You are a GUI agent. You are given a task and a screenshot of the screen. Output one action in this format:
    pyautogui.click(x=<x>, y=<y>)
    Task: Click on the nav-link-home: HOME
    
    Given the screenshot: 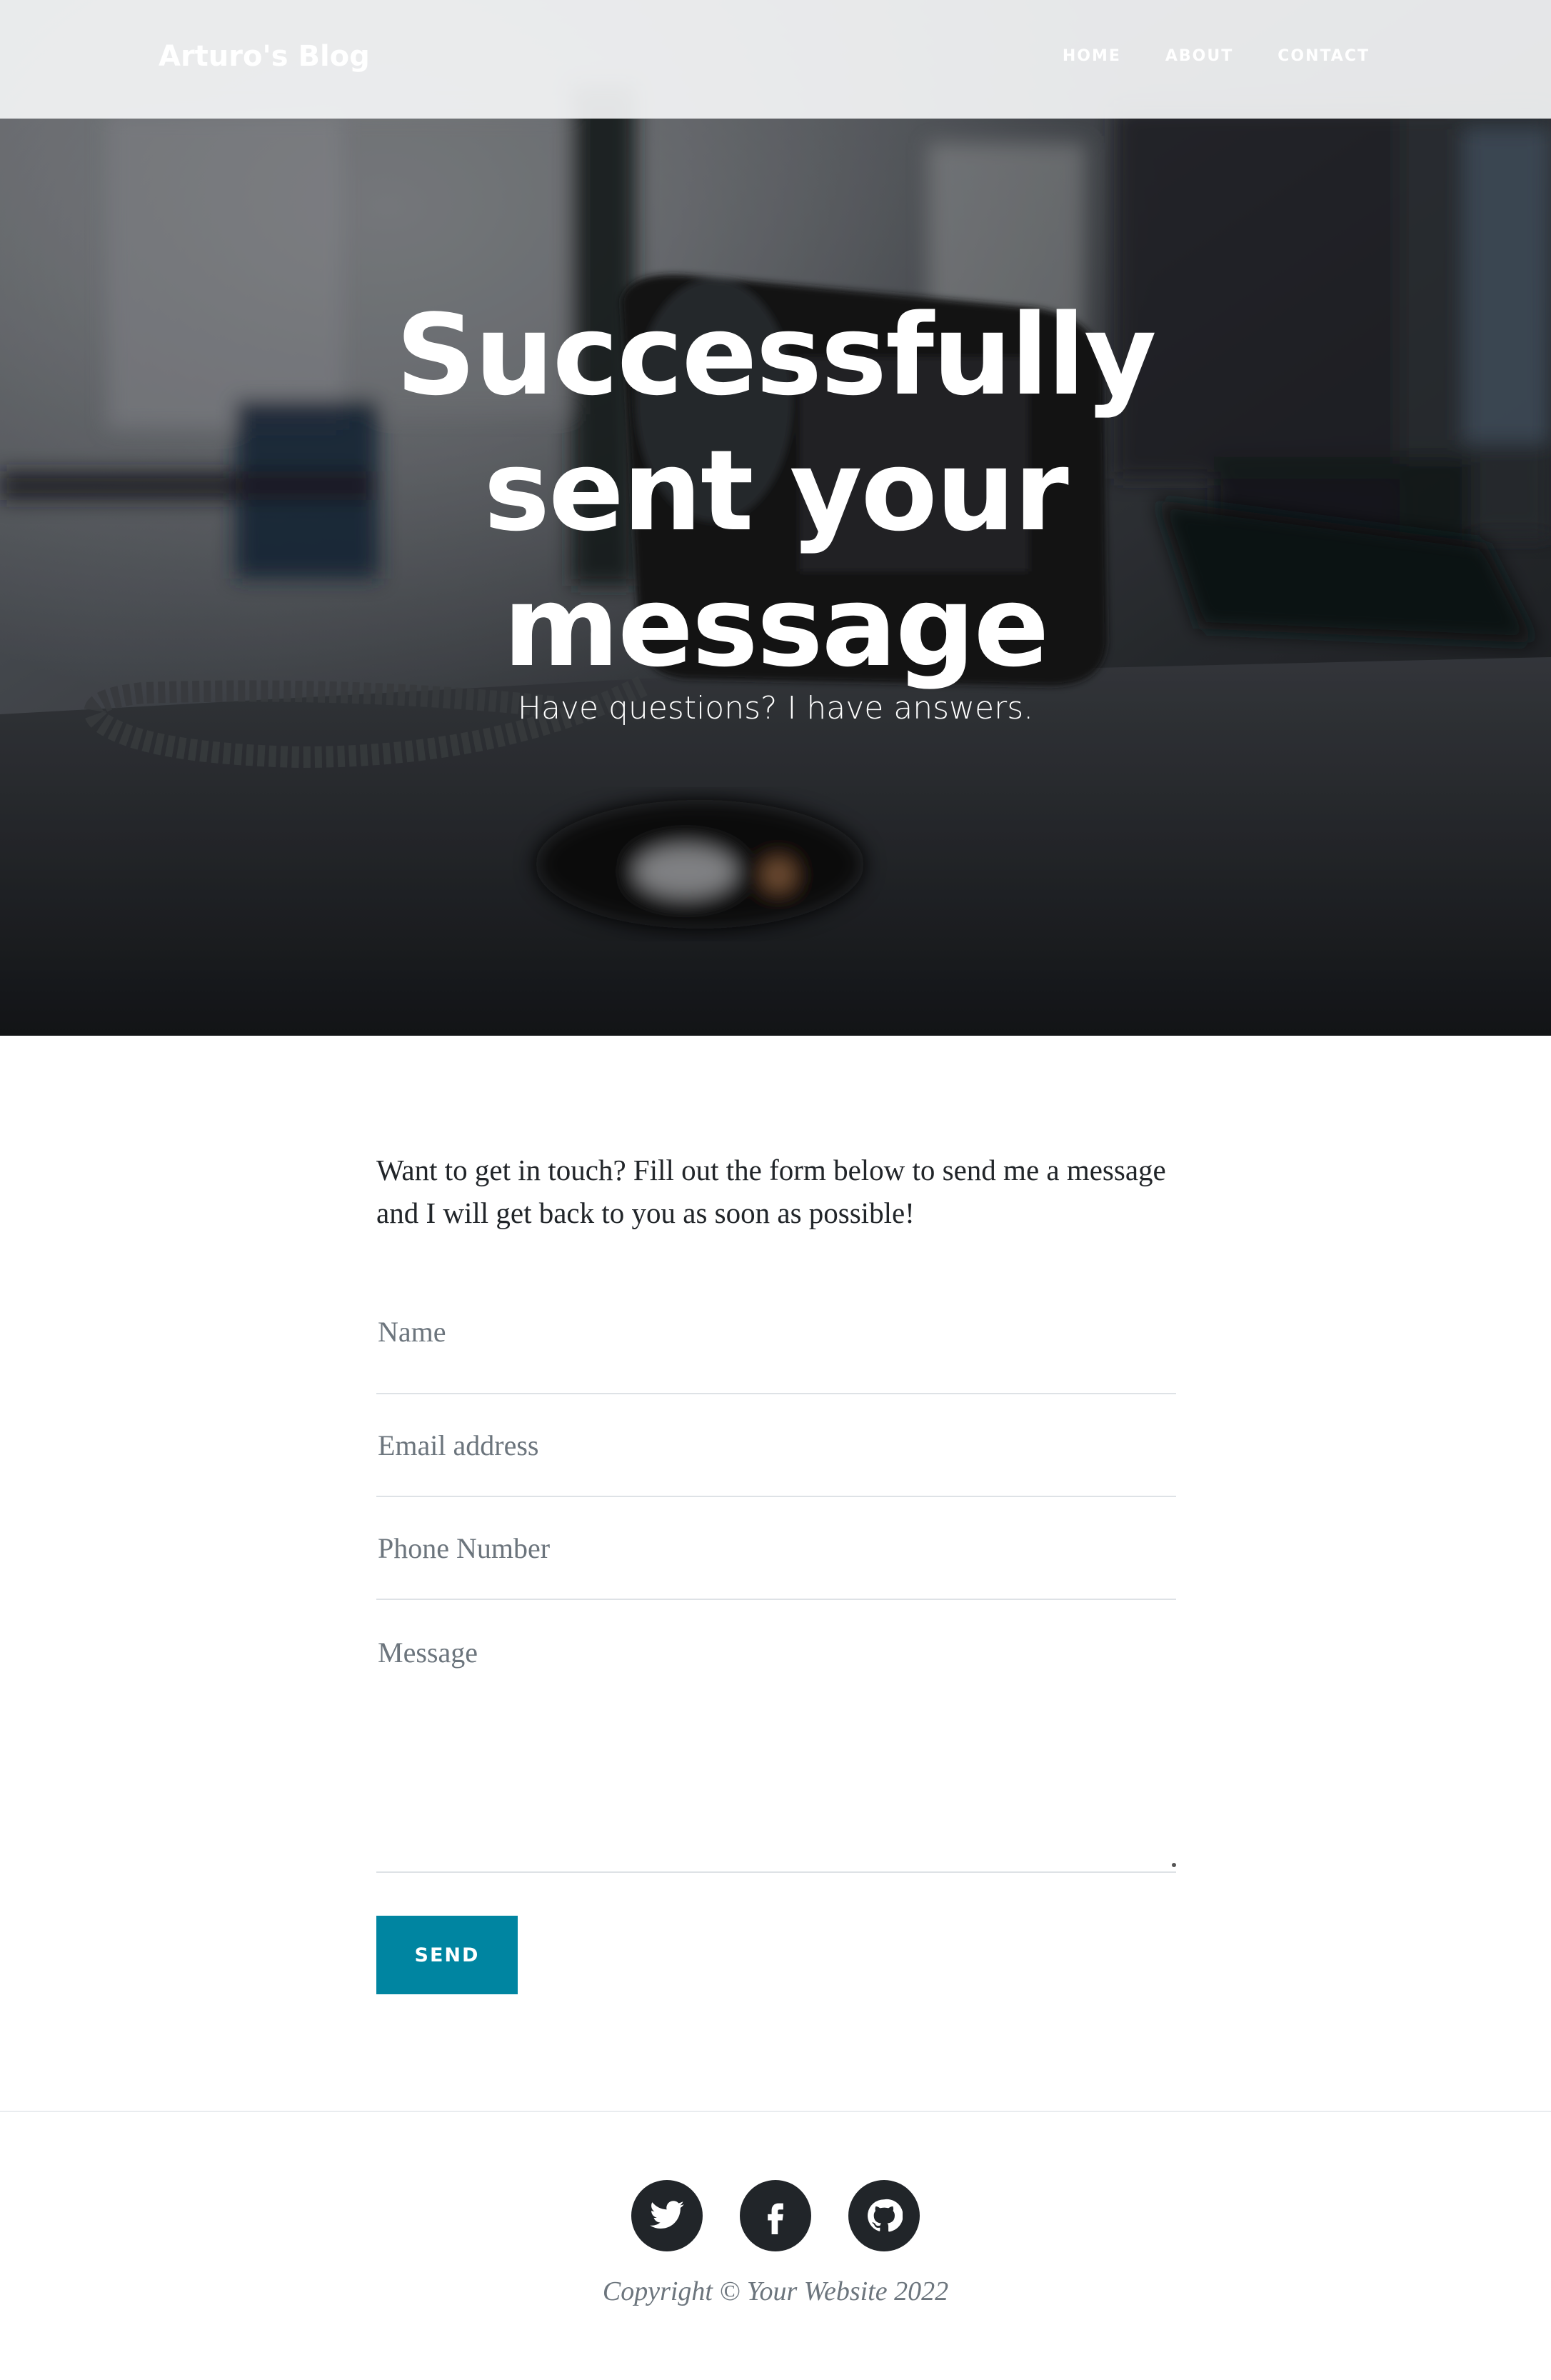 What is the action you would take?
    pyautogui.click(x=1092, y=56)
    